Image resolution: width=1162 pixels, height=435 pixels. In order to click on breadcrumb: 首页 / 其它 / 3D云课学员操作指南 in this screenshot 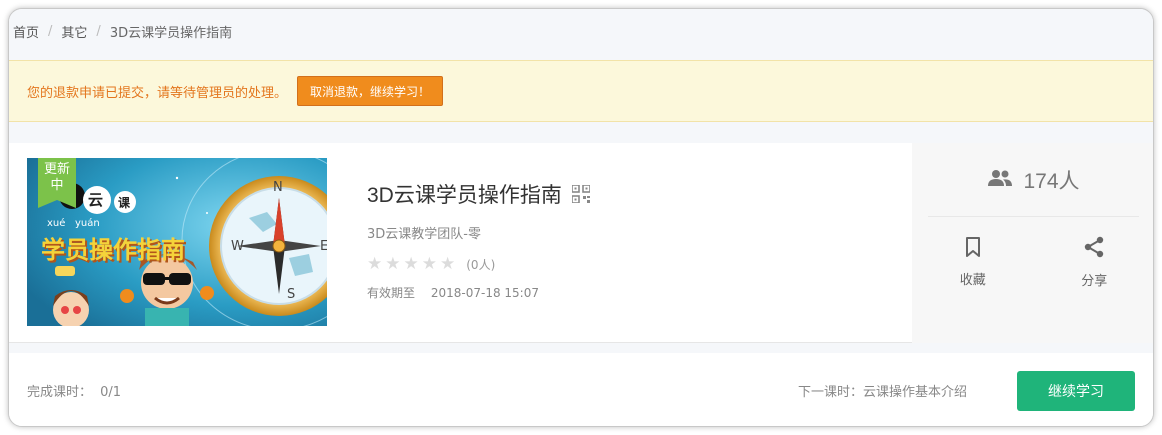, I will do `click(581, 31)`.